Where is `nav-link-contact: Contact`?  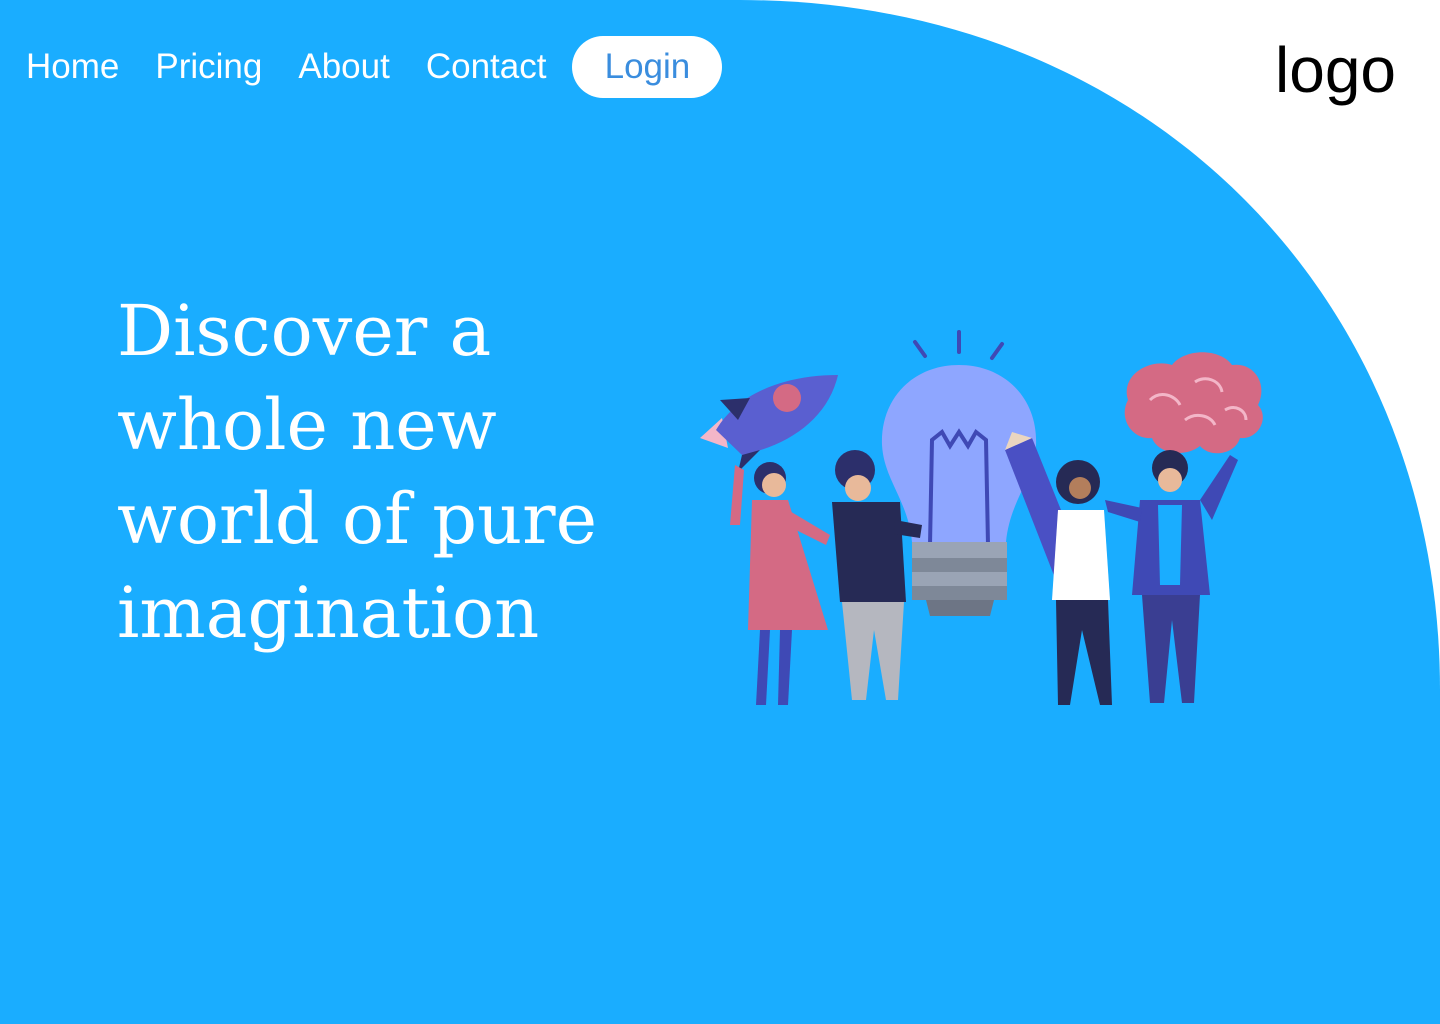 nav-link-contact: Contact is located at coordinates (486, 67).